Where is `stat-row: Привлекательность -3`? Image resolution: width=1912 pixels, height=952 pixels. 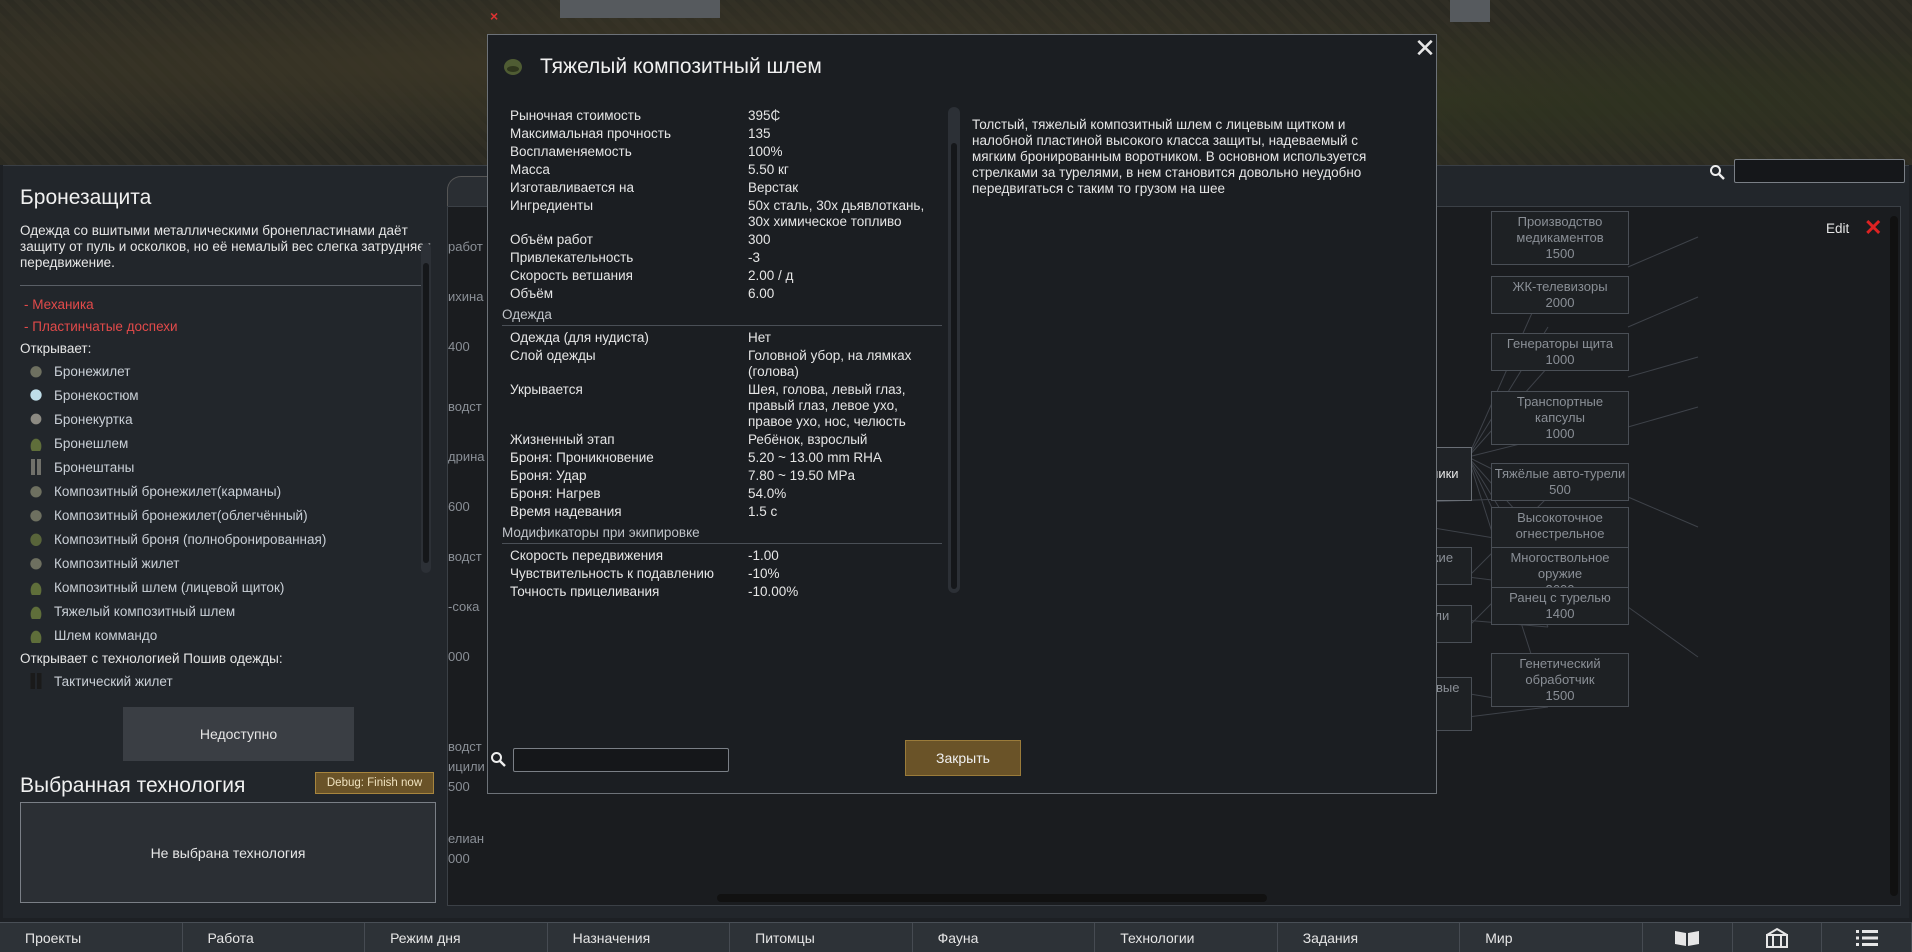 stat-row: Привлекательность -3 is located at coordinates (722, 258).